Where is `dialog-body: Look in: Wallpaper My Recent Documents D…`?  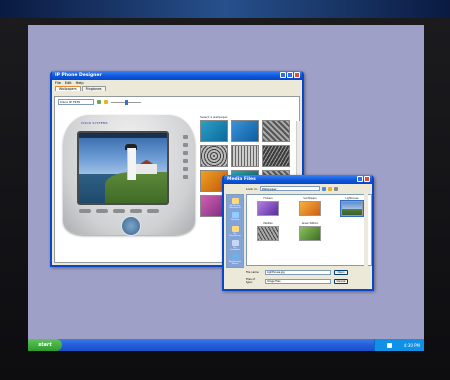
dialog-body: Look in: Wallpaper My Recent Documents D… is located at coordinates (299, 235).